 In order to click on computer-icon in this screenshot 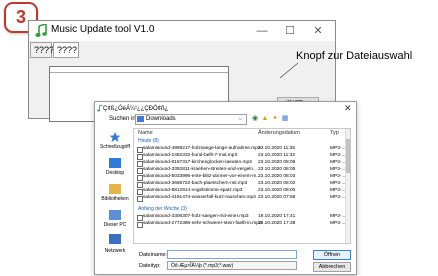, I will do `click(115, 215)`.